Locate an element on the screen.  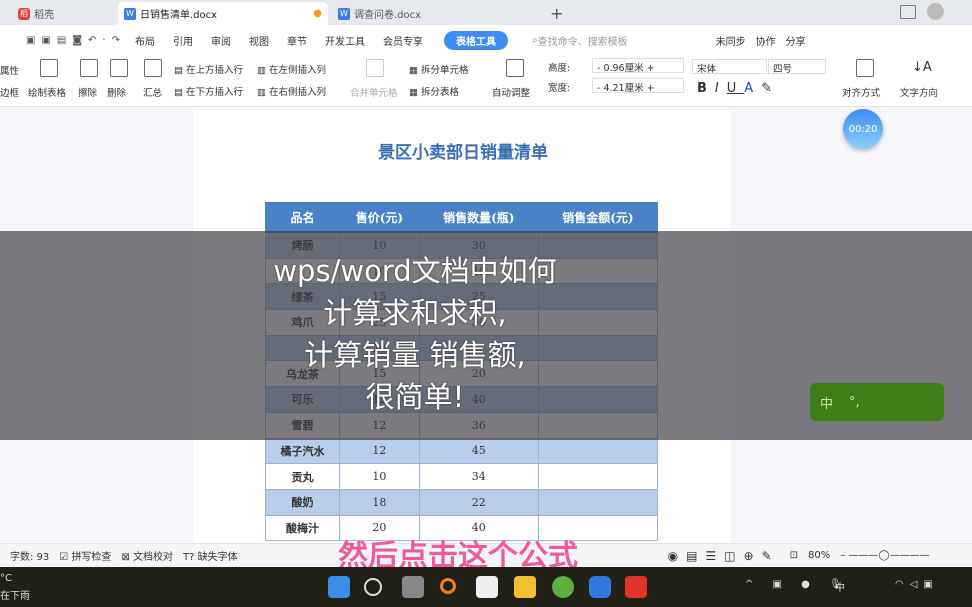
file-explorer-icon is located at coordinates (525, 587).